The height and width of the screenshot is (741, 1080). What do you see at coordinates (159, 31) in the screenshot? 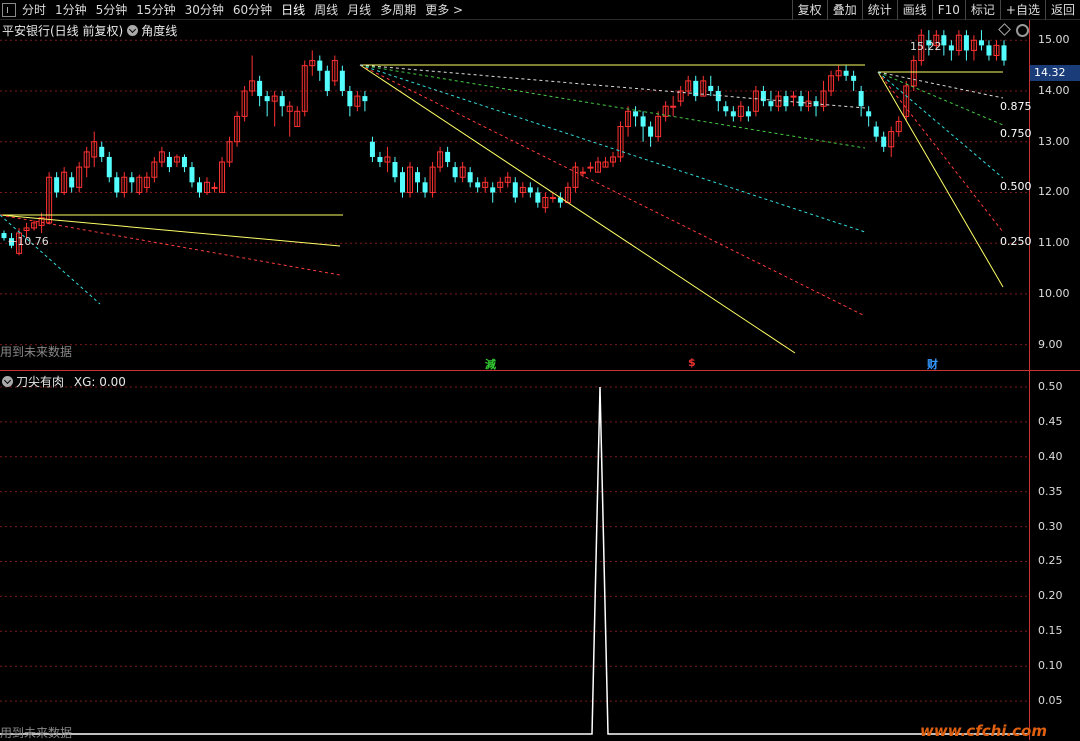
I see `indicator-name: 角度线` at bounding box center [159, 31].